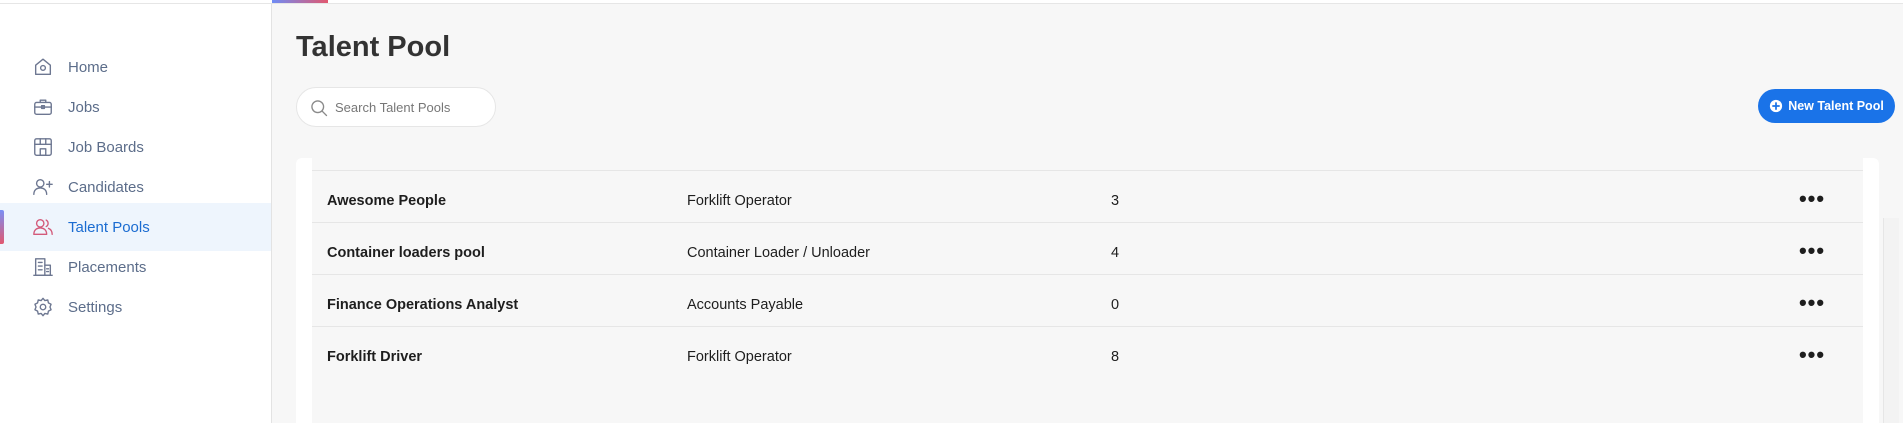 The image size is (1903, 423). What do you see at coordinates (88, 67) in the screenshot?
I see `sidebar-item-label: Home` at bounding box center [88, 67].